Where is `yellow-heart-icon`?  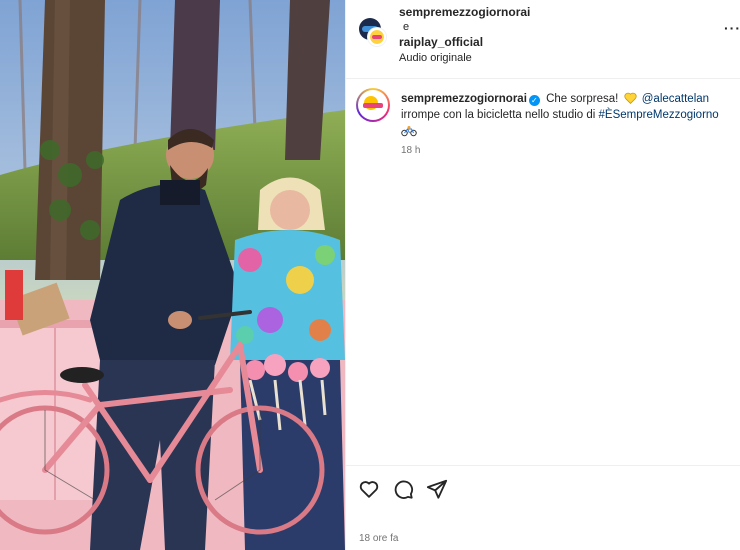 yellow-heart-icon is located at coordinates (630, 98).